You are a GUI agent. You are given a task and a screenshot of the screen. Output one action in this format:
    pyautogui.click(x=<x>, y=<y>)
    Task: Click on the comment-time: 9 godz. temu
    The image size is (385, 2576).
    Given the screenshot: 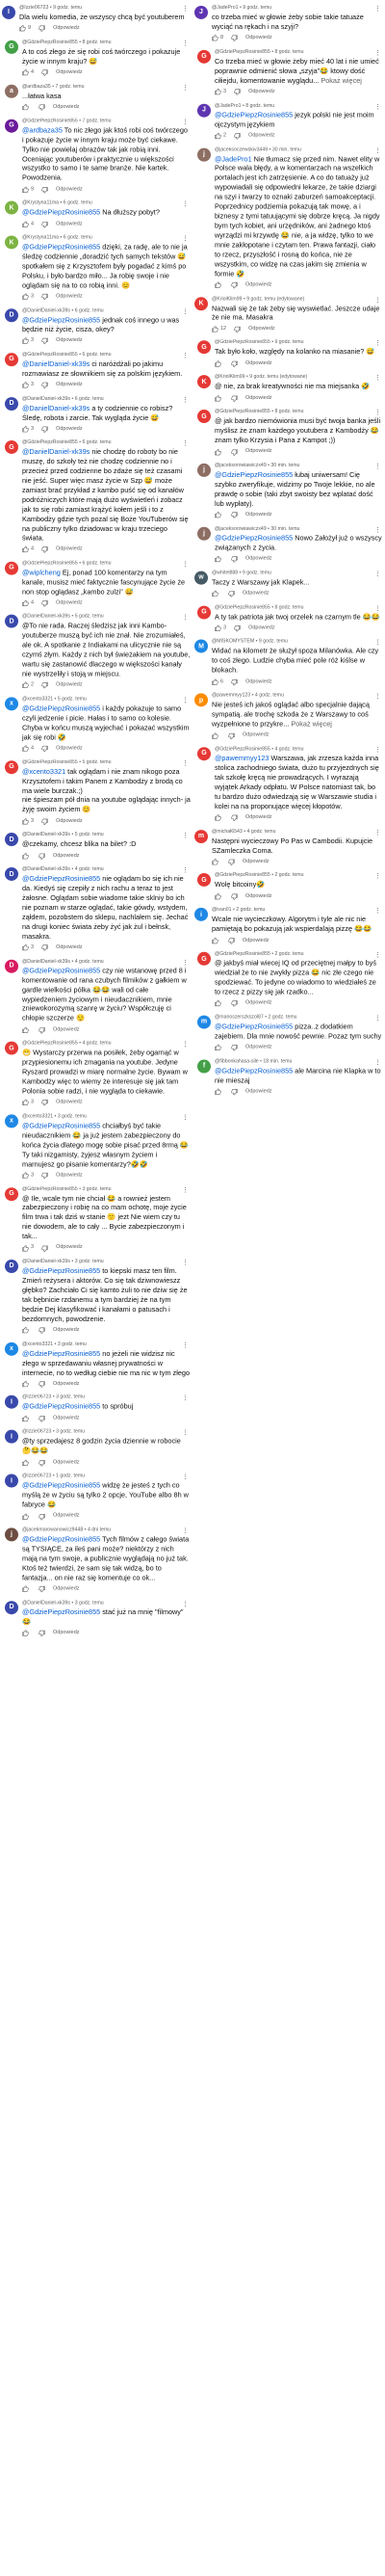 What is the action you would take?
    pyautogui.click(x=257, y=572)
    